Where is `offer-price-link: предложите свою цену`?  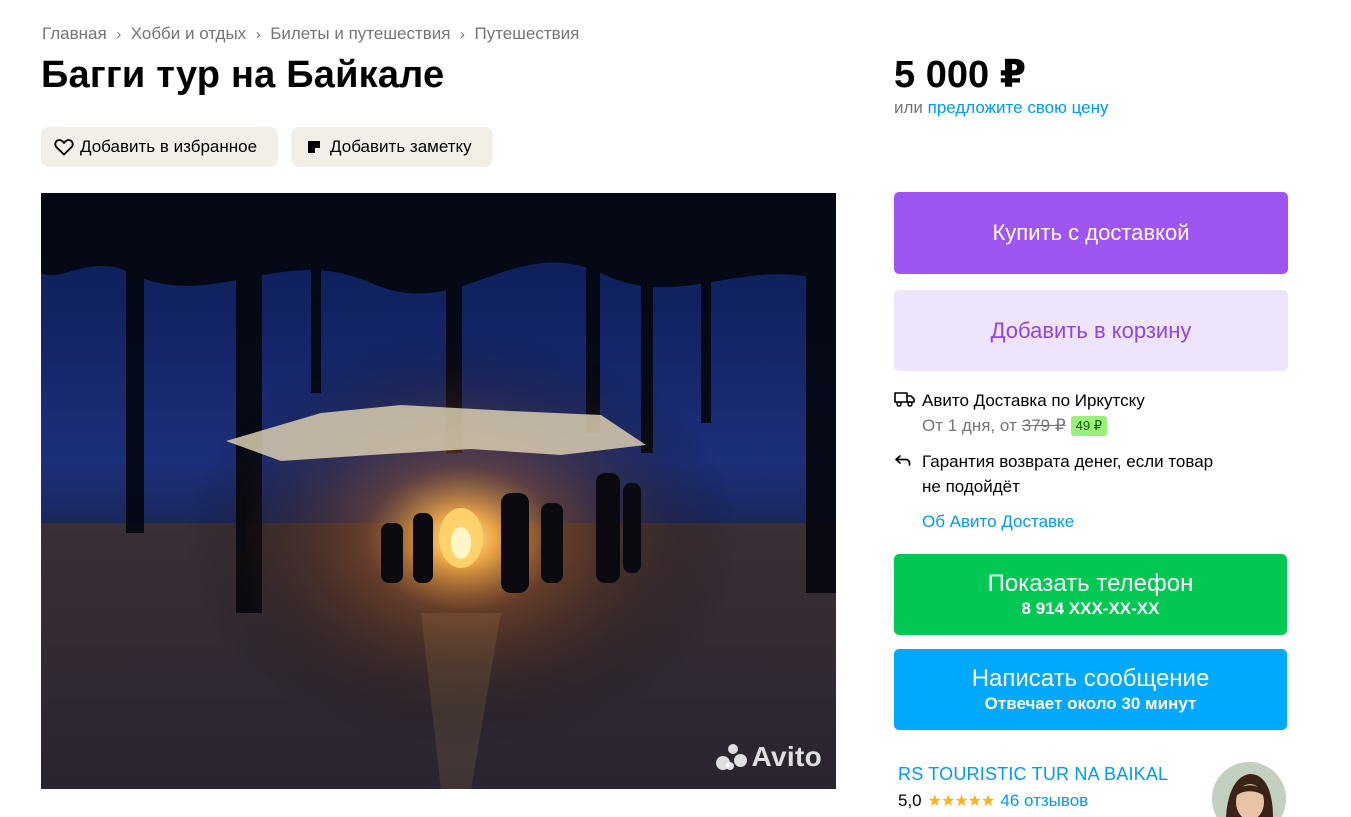 offer-price-link: предложите свою цену is located at coordinates (1018, 107).